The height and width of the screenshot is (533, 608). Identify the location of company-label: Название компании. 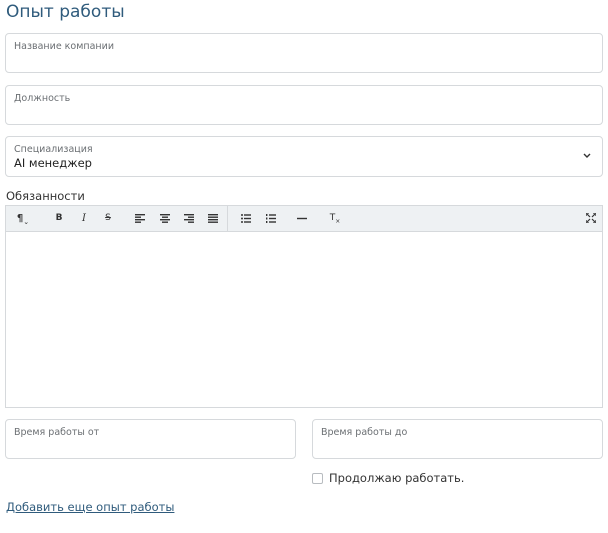
(64, 46).